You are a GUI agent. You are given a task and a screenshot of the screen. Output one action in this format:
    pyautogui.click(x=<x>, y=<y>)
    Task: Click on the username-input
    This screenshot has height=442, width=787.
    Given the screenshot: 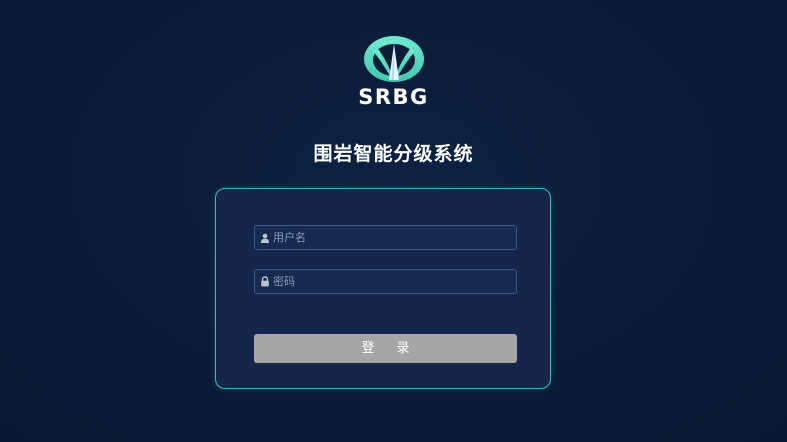 What is the action you would take?
    pyautogui.click(x=394, y=237)
    